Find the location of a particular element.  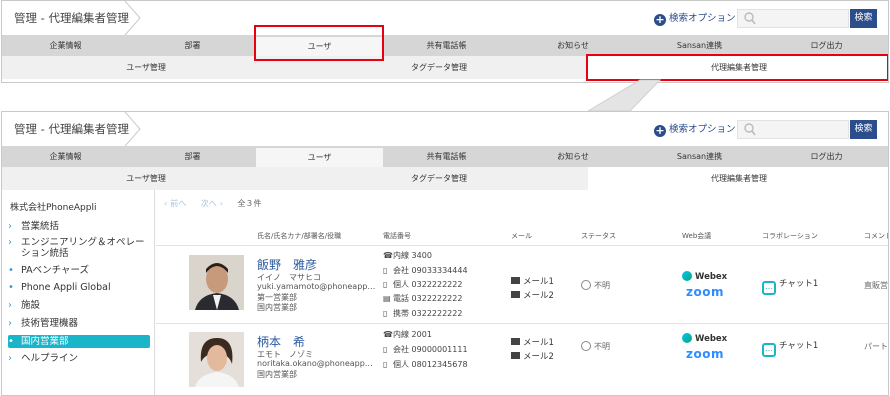

phone-entry: ☎内線 3400 is located at coordinates (407, 255).